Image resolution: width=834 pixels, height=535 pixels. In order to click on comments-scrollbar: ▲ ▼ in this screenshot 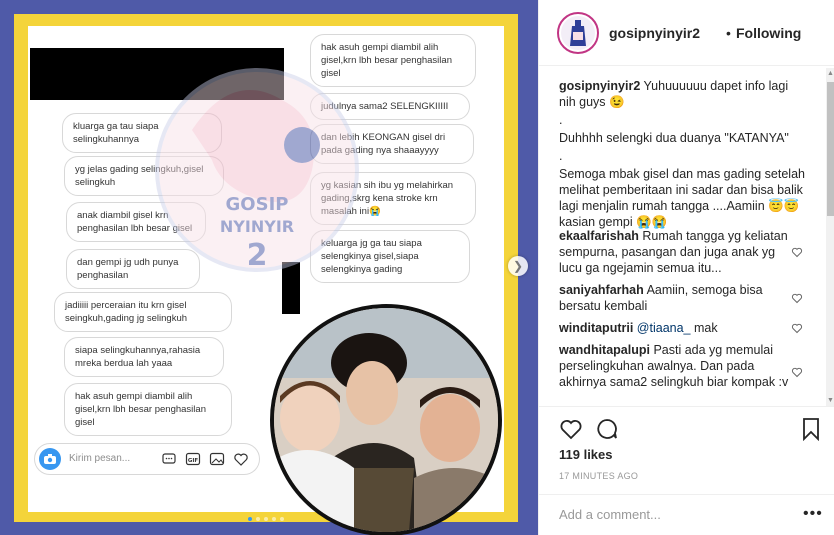, I will do `click(830, 237)`.